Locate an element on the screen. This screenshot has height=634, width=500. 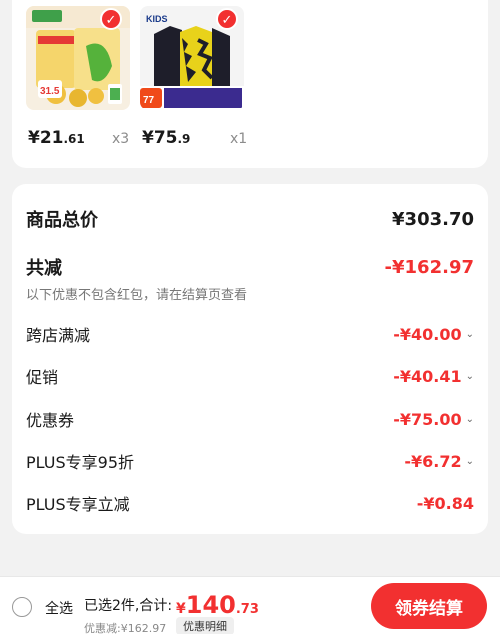
product-badge-1: 31.5 is located at coordinates (50, 91).